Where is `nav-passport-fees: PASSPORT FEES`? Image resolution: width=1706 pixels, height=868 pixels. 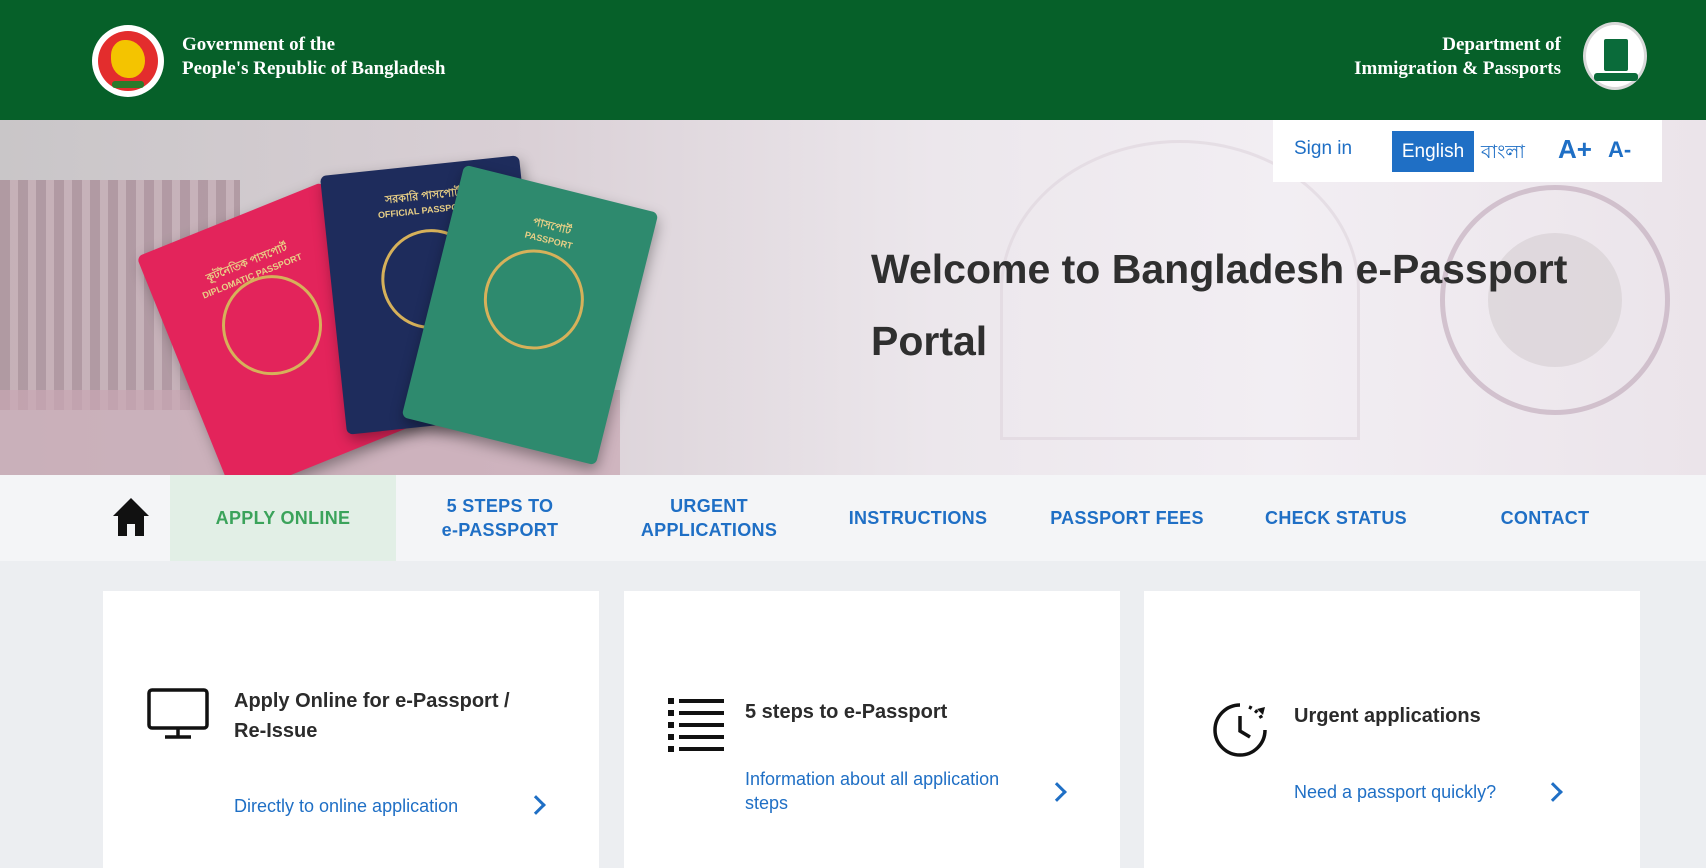 nav-passport-fees: PASSPORT FEES is located at coordinates (1127, 518).